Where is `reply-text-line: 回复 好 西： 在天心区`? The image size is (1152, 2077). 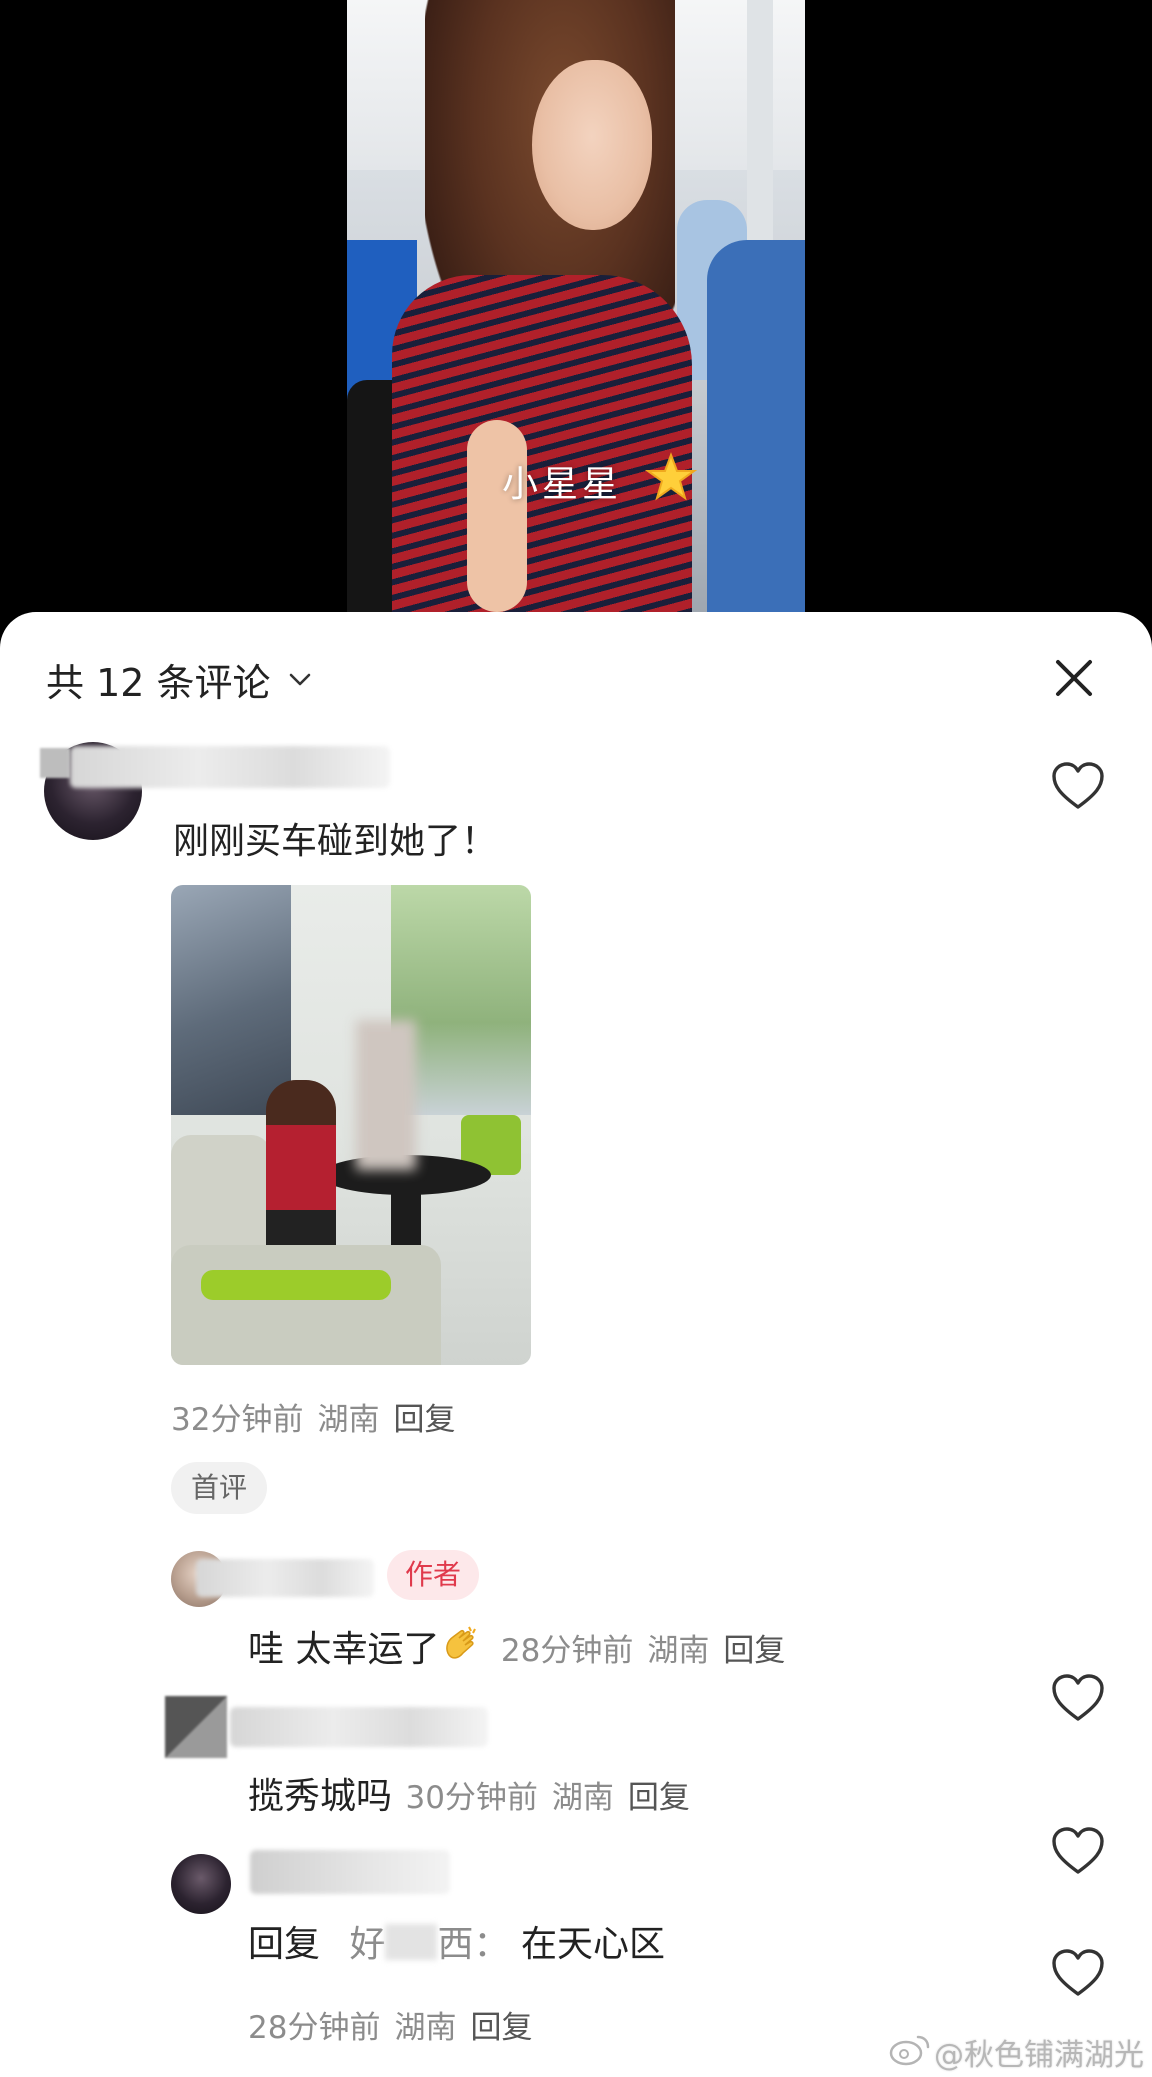 reply-text-line: 回复 好 西： 在天心区 is located at coordinates (456, 1941).